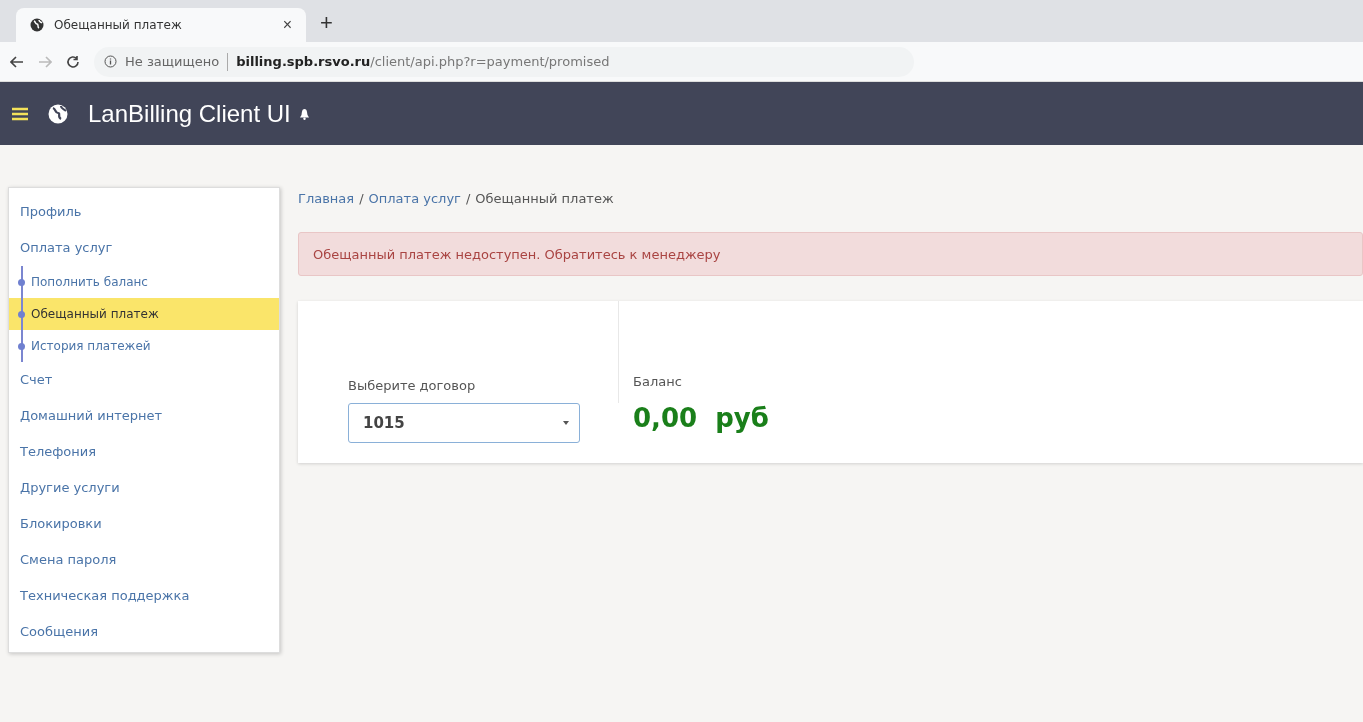  I want to click on contract-select: 1015, so click(464, 423).